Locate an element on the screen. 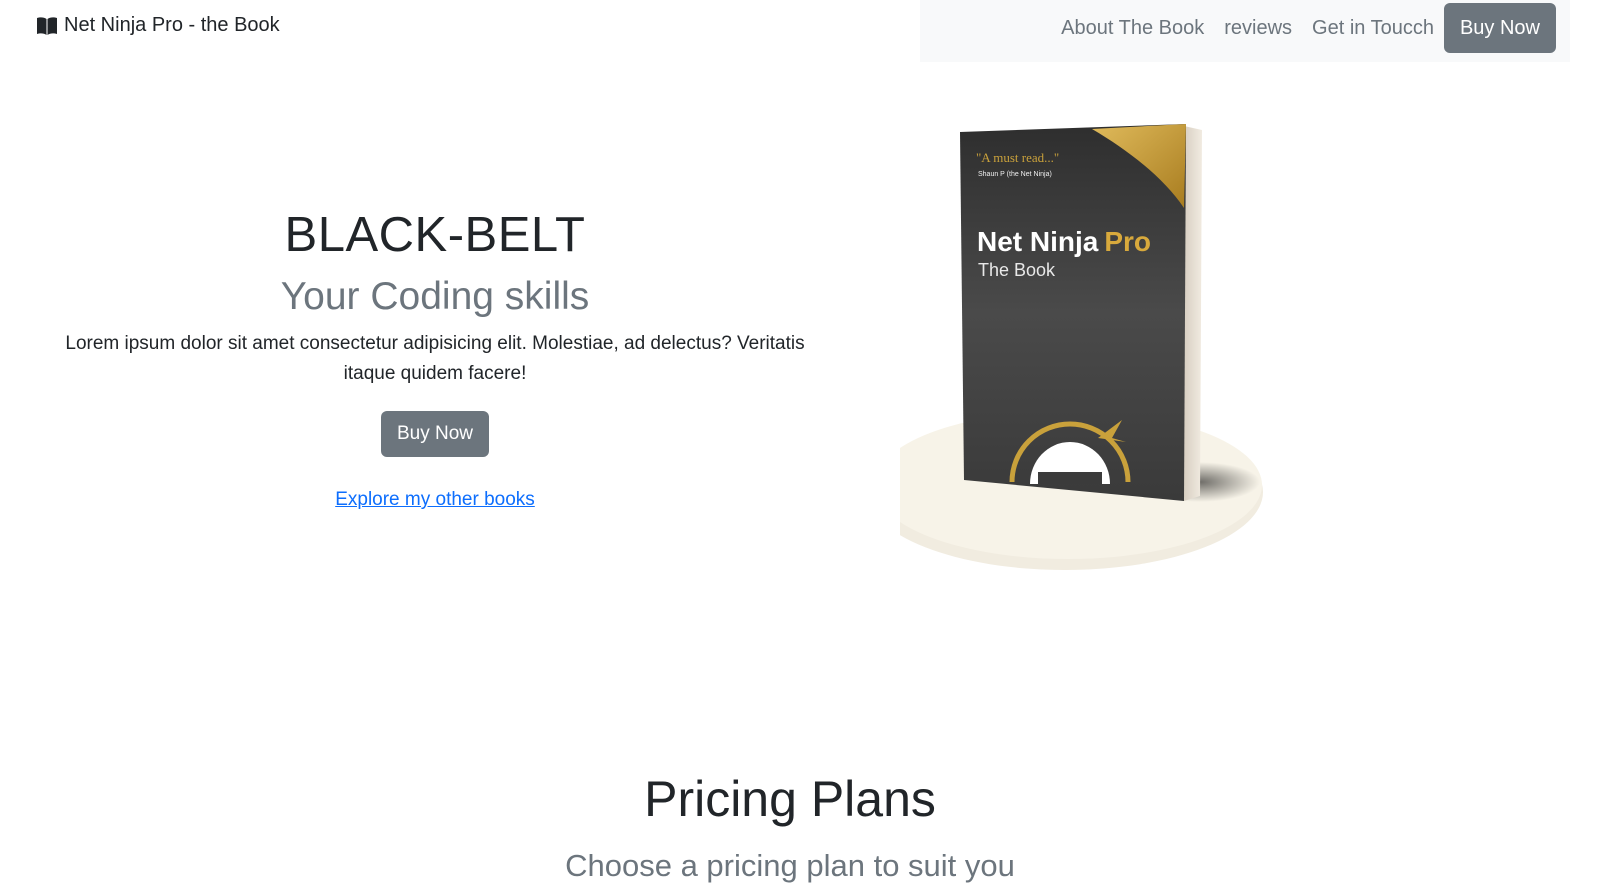 This screenshot has width=1622, height=886. book-quote-author: Shaun P (the Net Ninja) is located at coordinates (1015, 174).